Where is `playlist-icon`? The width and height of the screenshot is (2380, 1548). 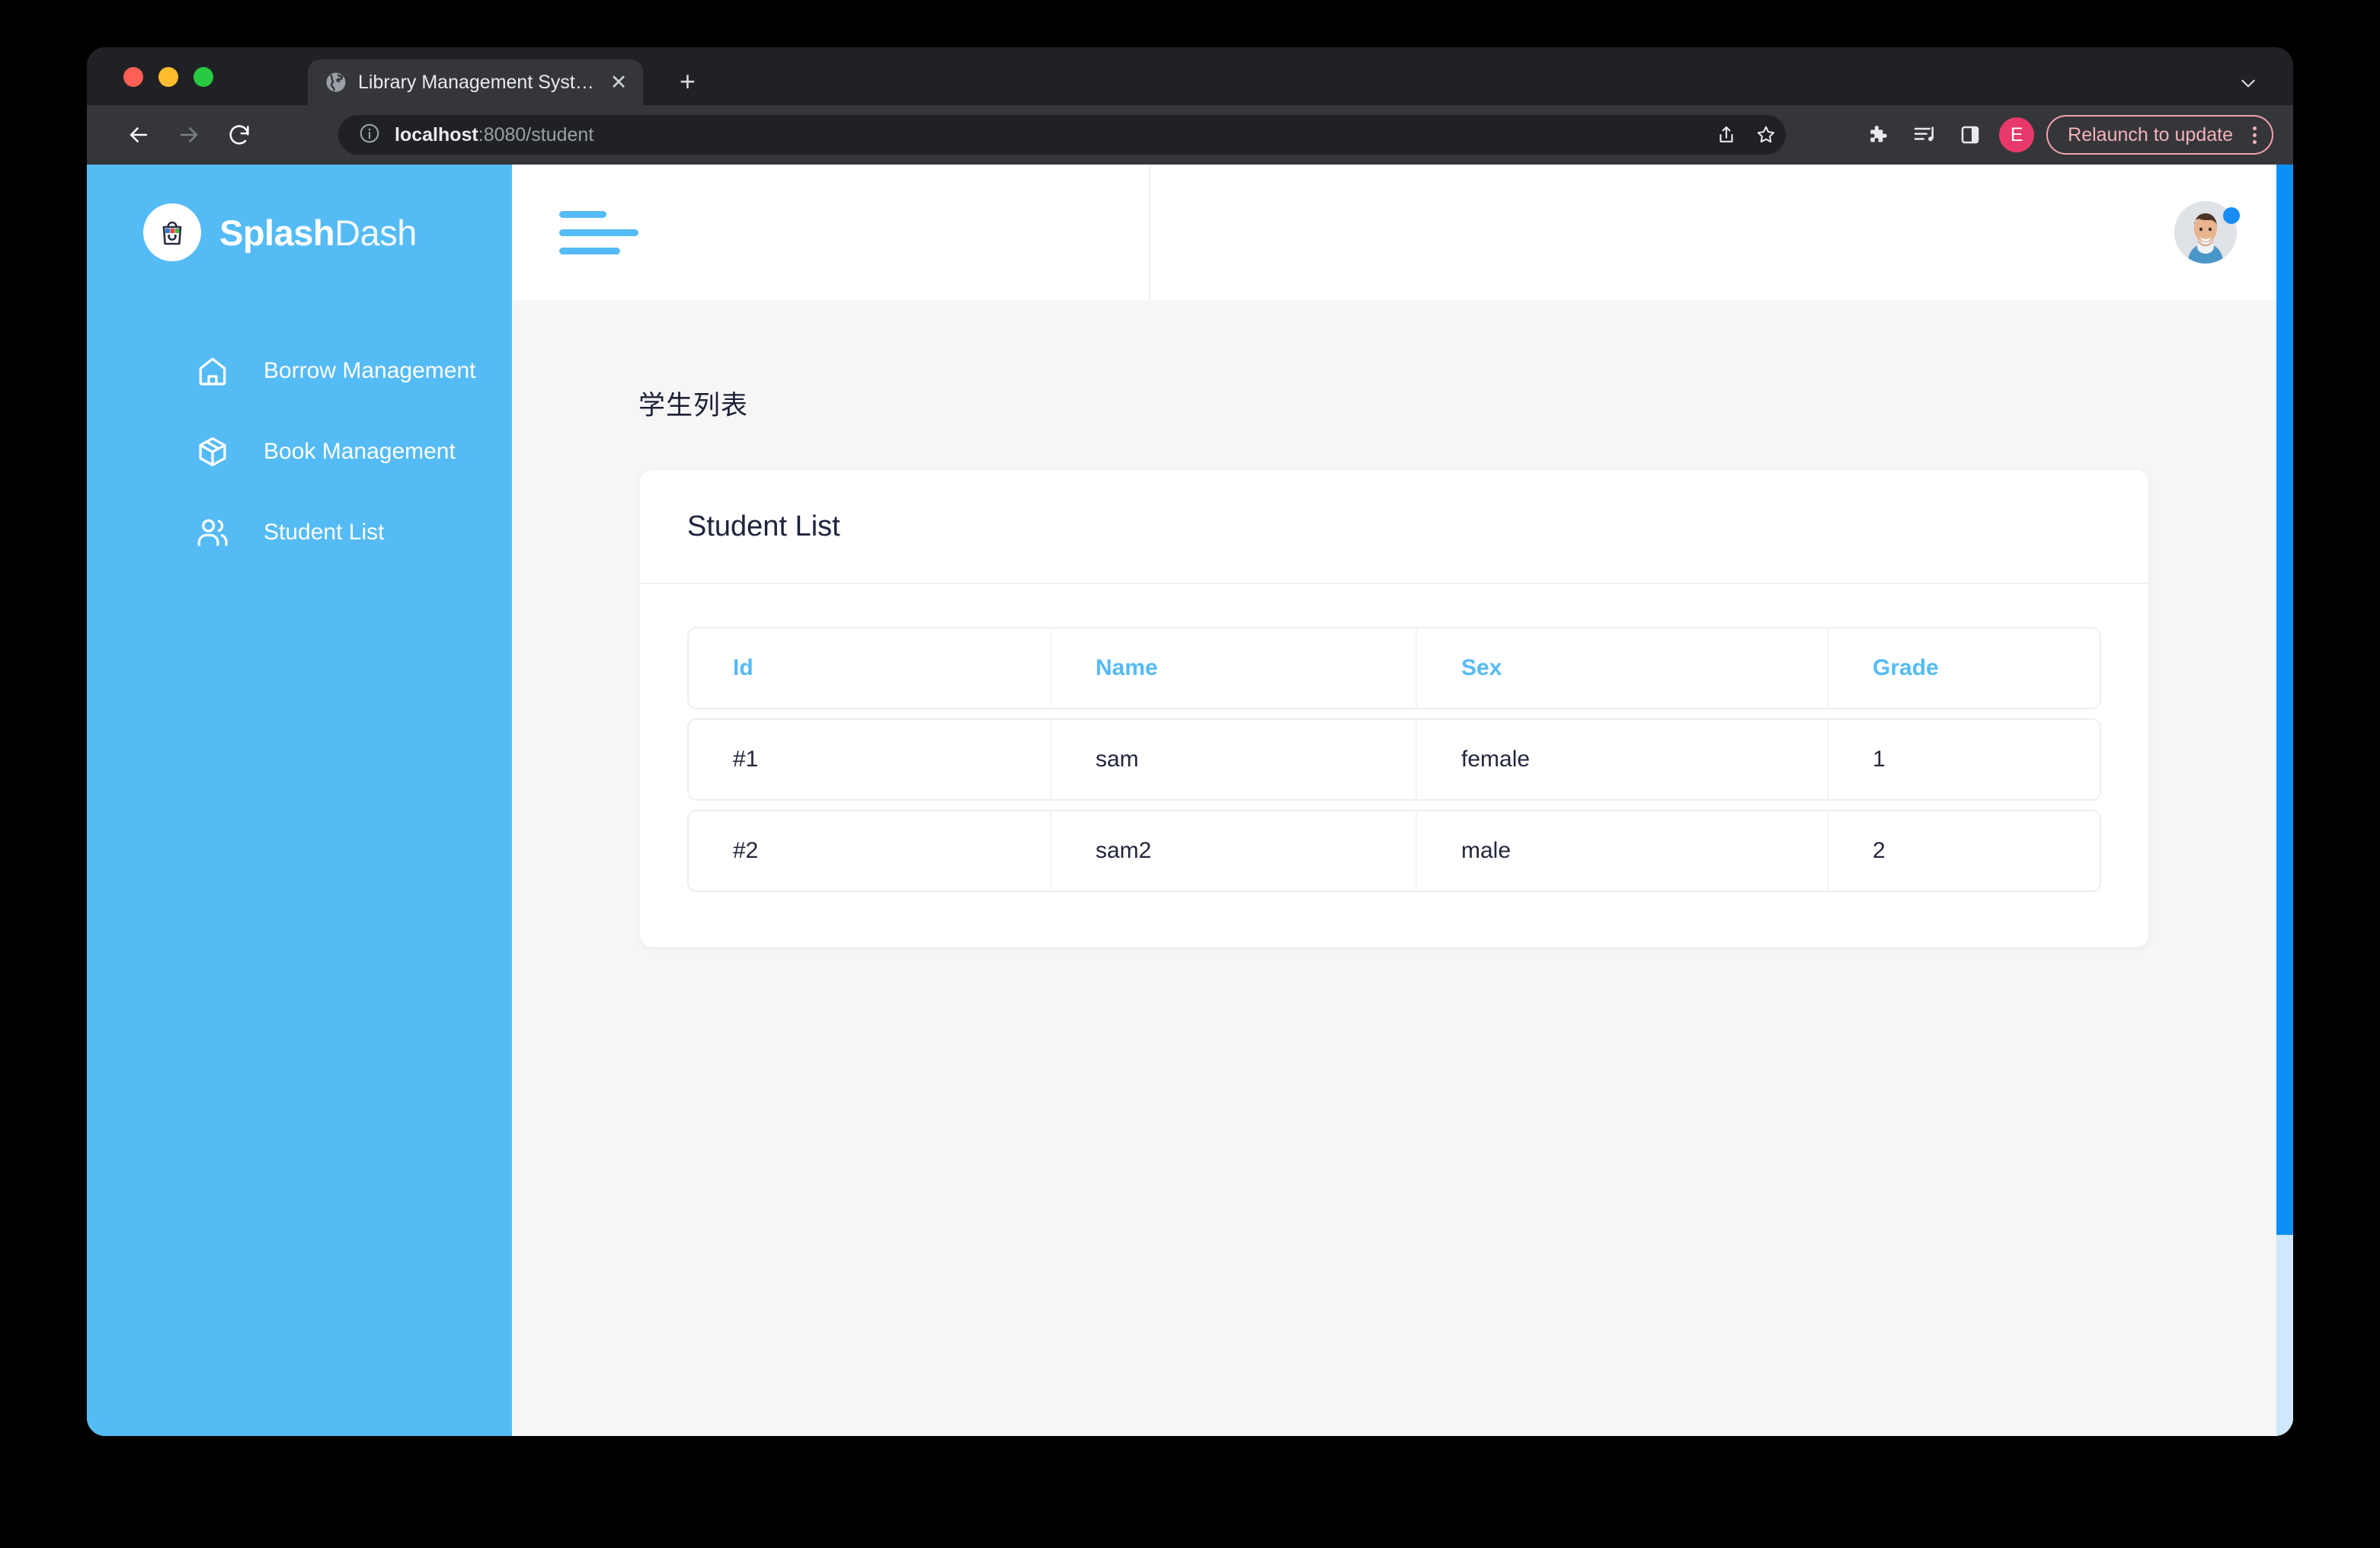
playlist-icon is located at coordinates (1925, 135).